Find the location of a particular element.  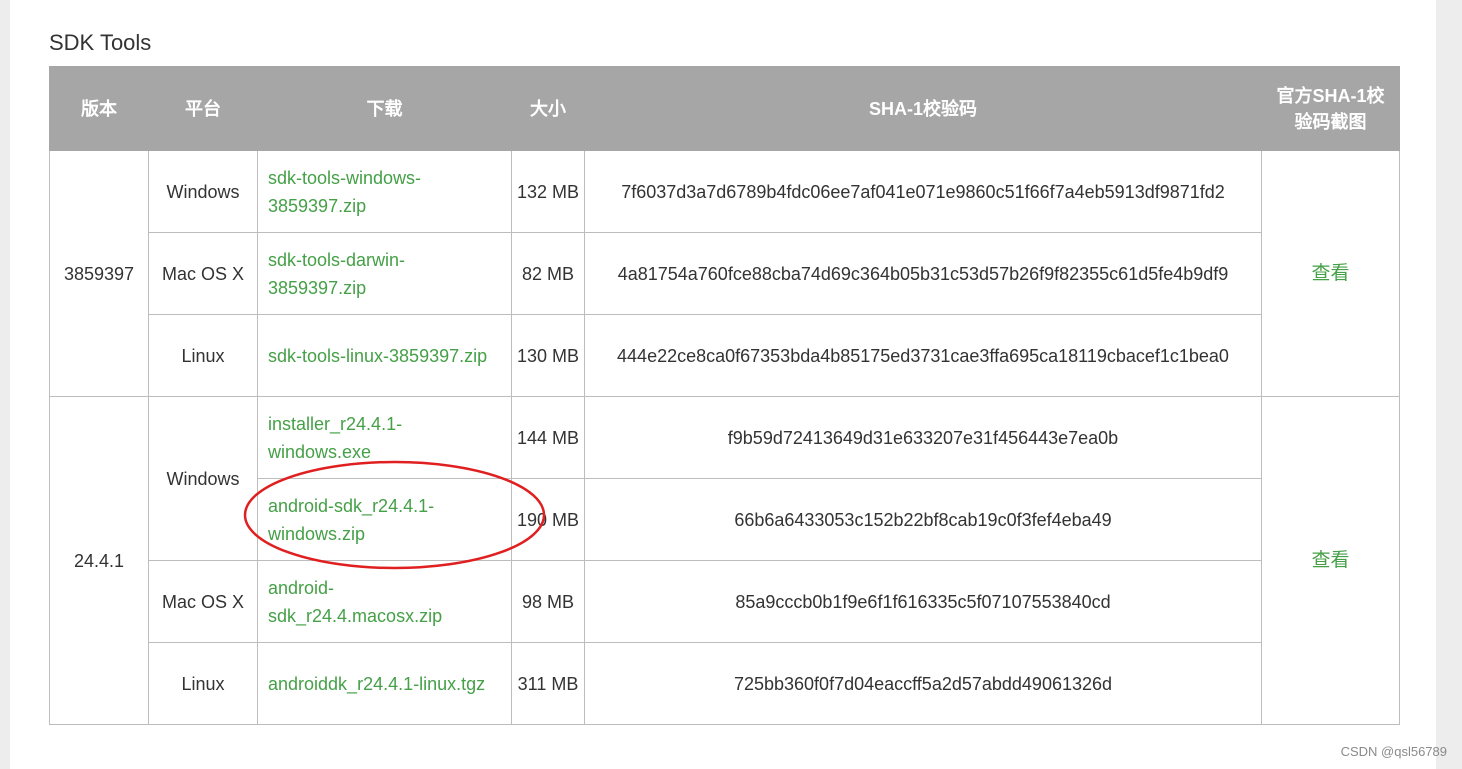

size-cell: 82 MB is located at coordinates (548, 273).